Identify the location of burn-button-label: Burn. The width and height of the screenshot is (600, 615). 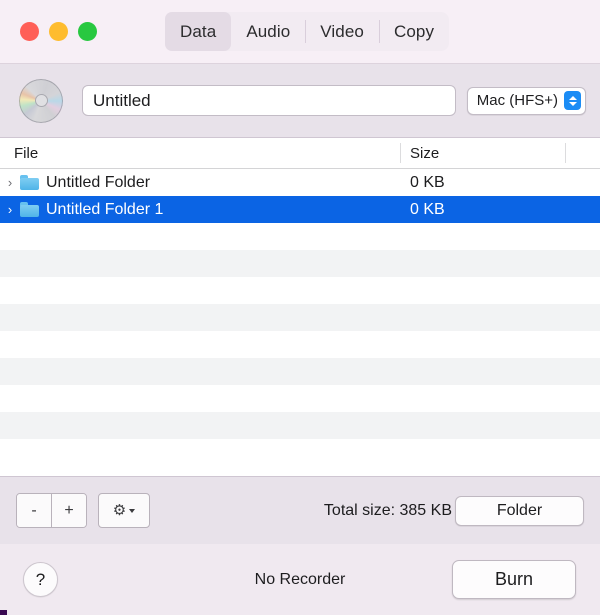
(514, 579).